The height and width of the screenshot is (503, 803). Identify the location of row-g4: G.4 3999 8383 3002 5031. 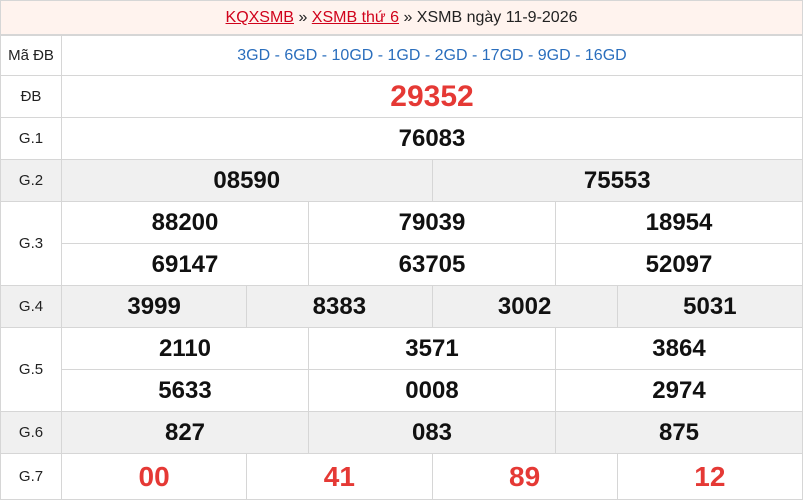
(401, 306).